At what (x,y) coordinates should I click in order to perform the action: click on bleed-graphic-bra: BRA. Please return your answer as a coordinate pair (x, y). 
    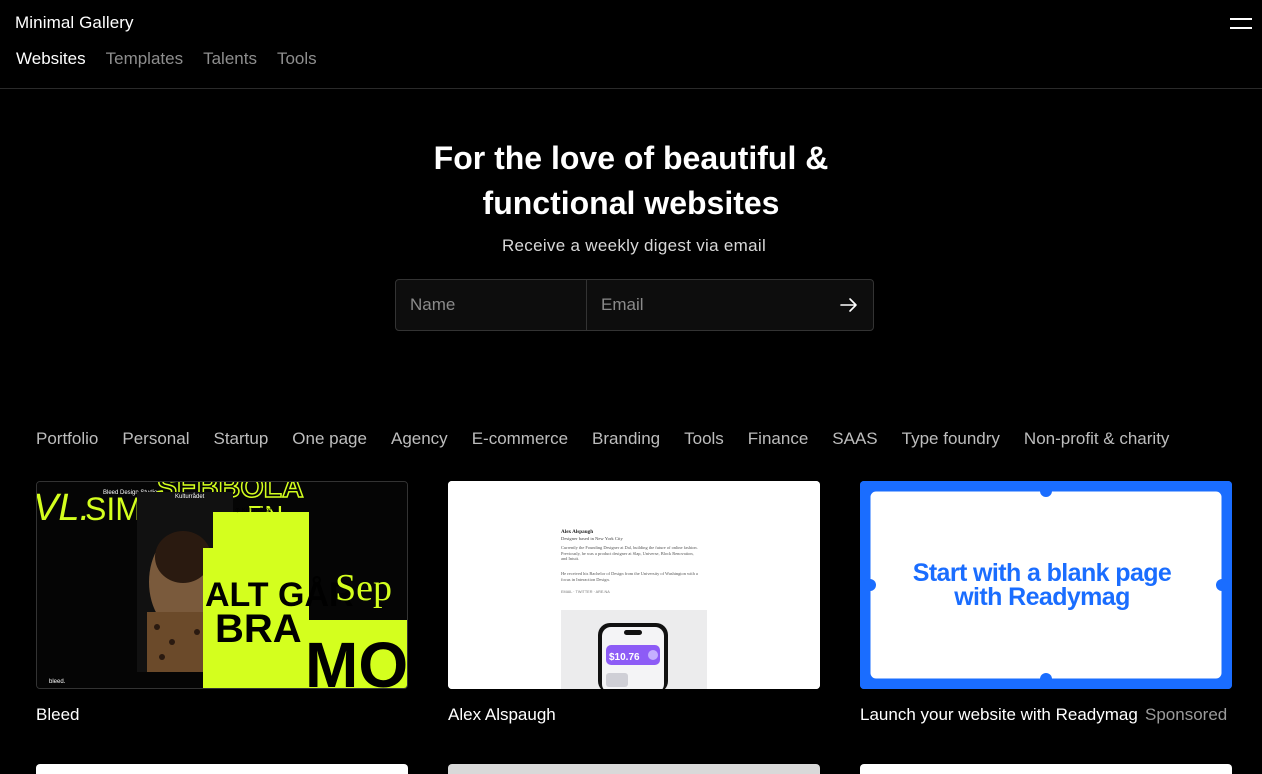
    Looking at the image, I should click on (258, 629).